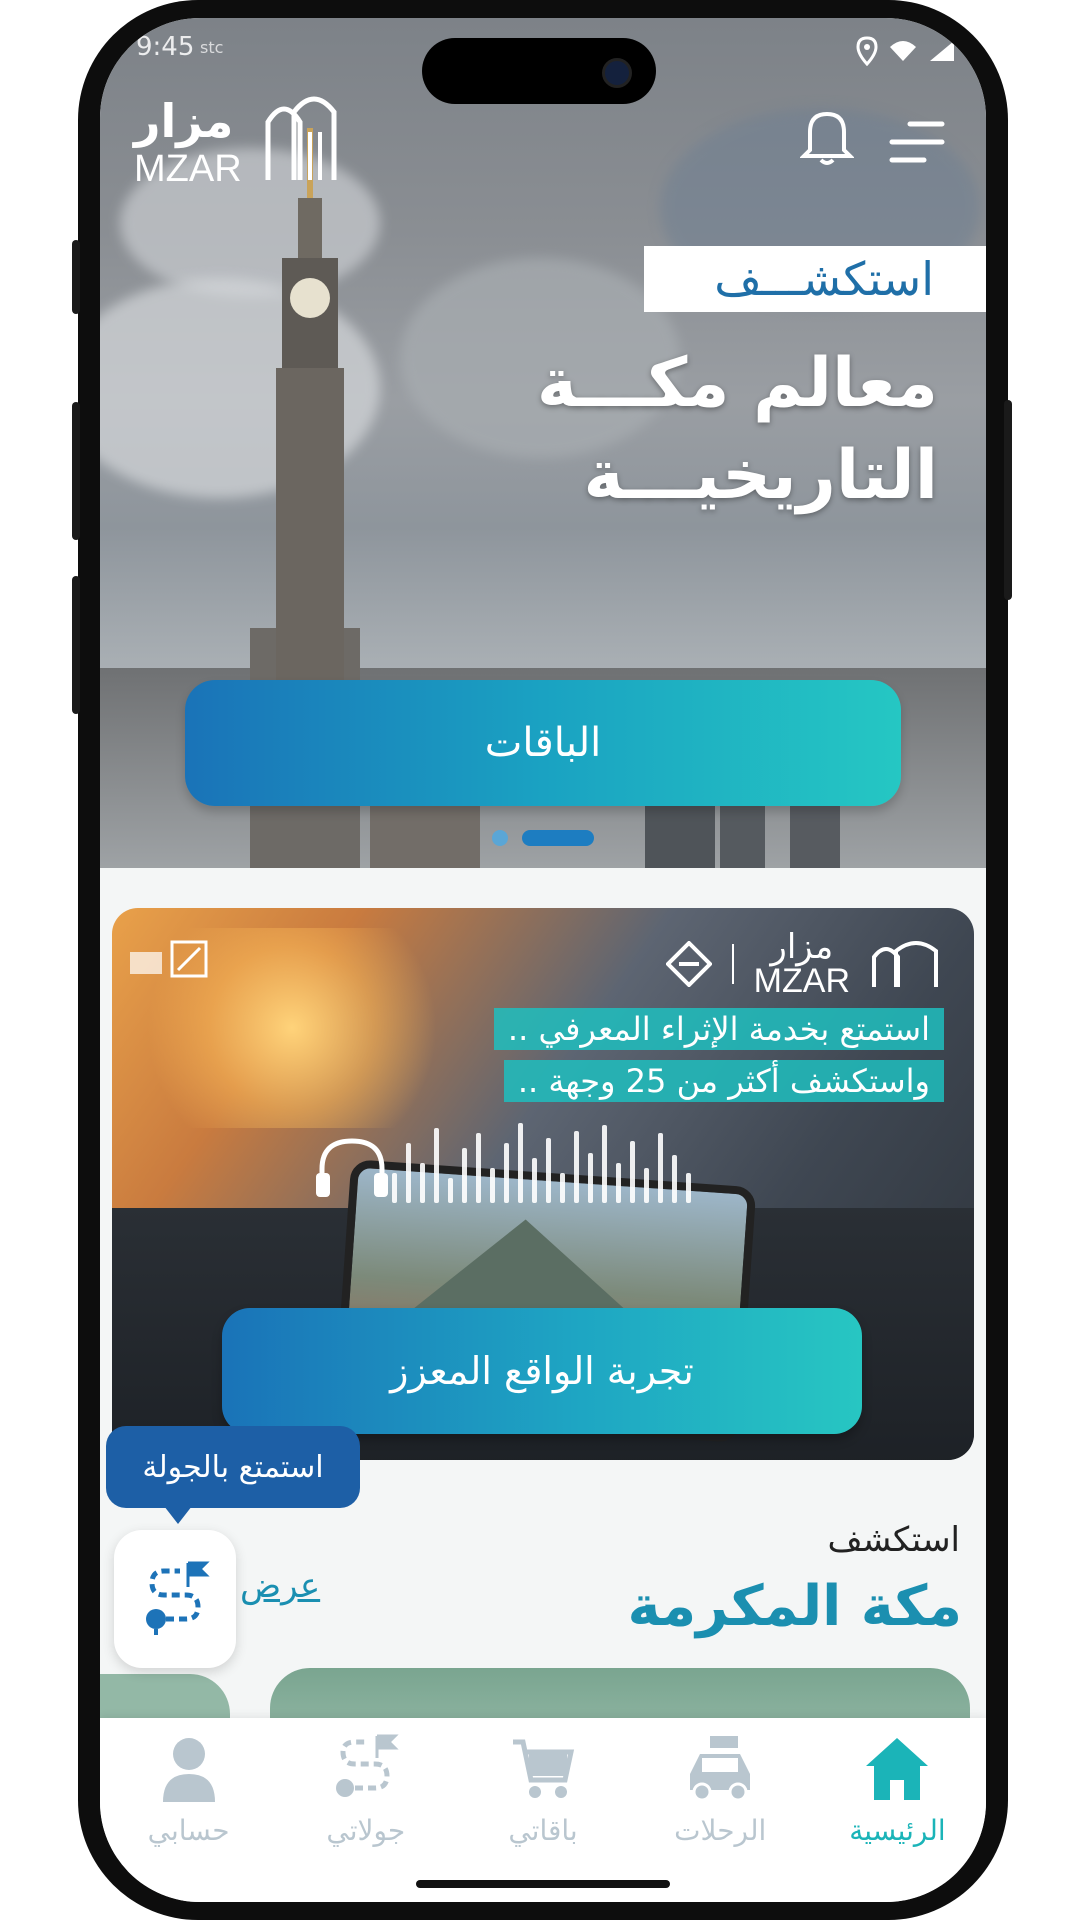 This screenshot has height=1920, width=1080. Describe the element at coordinates (942, 51) in the screenshot. I see `signal-icon` at that location.